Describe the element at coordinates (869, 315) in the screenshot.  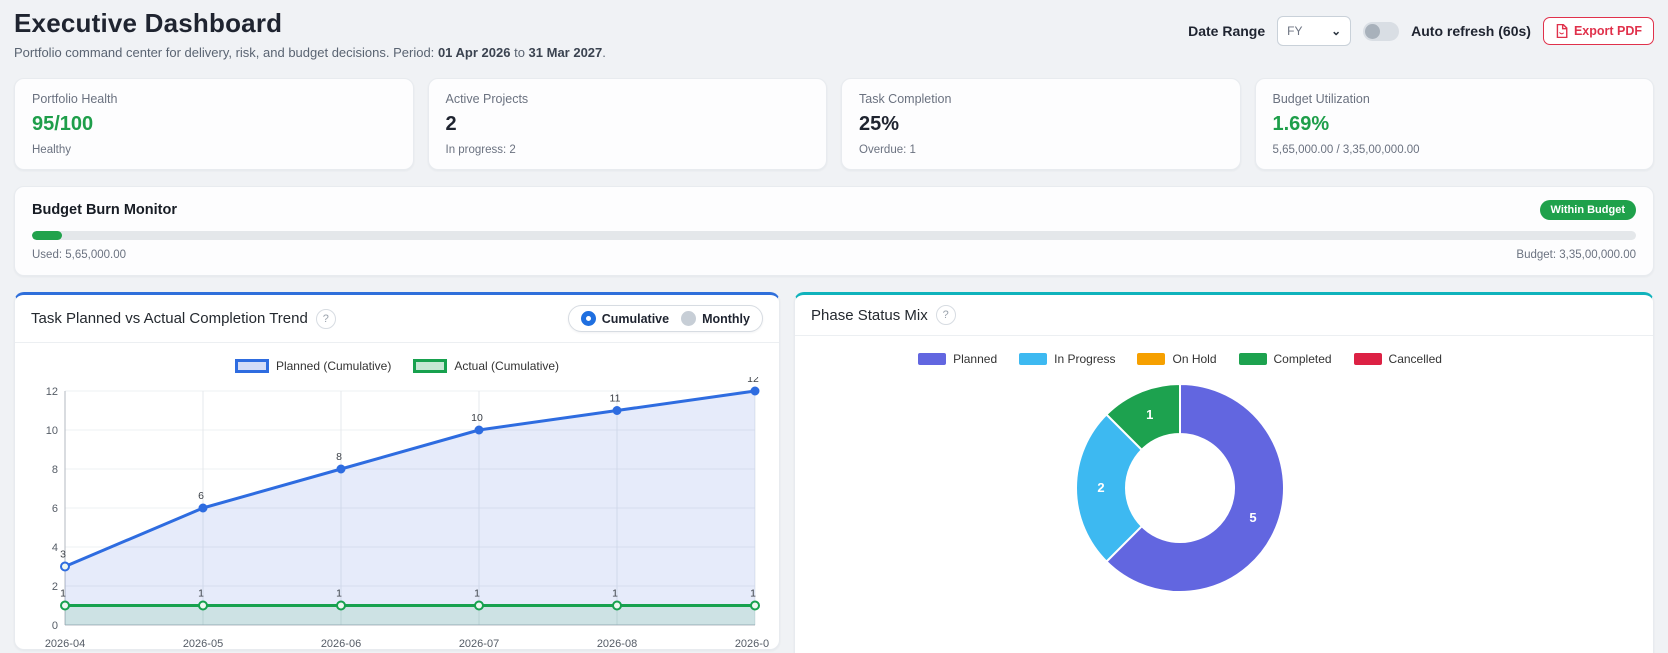
I see `phase-chart-title: Phase Status Mix` at that location.